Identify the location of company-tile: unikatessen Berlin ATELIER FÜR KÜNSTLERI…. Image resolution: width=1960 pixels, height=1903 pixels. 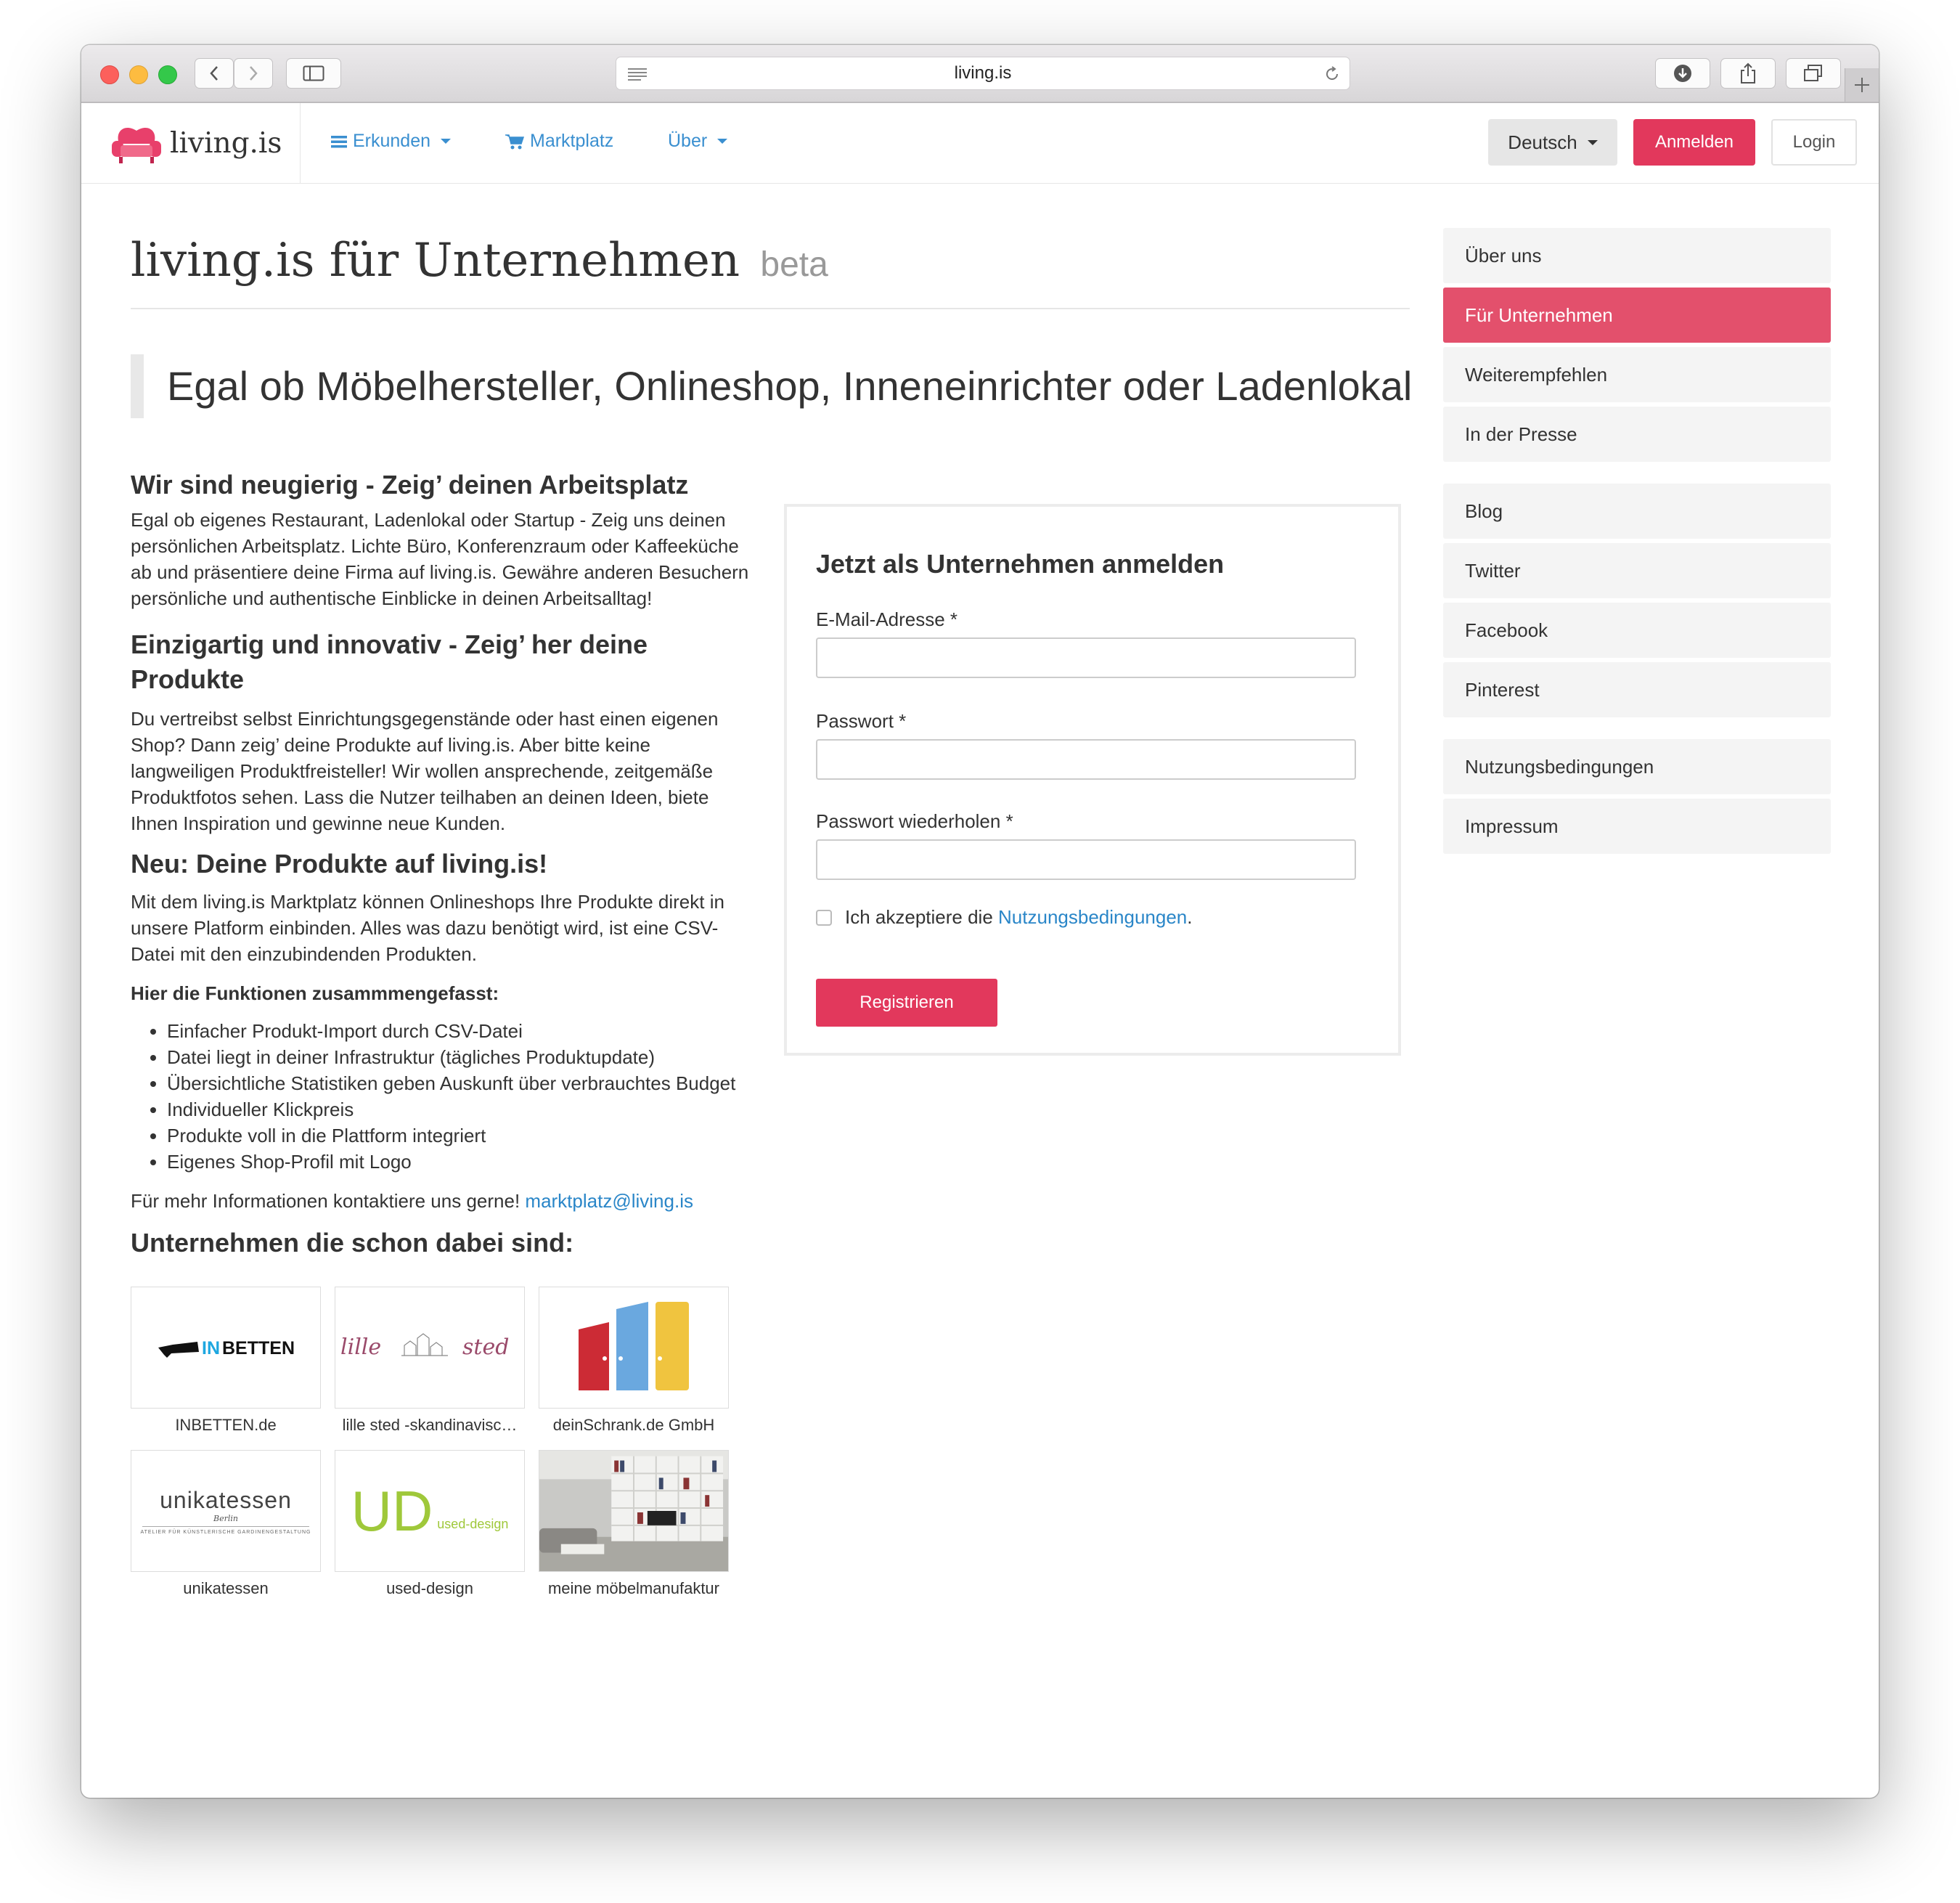
(226, 1531).